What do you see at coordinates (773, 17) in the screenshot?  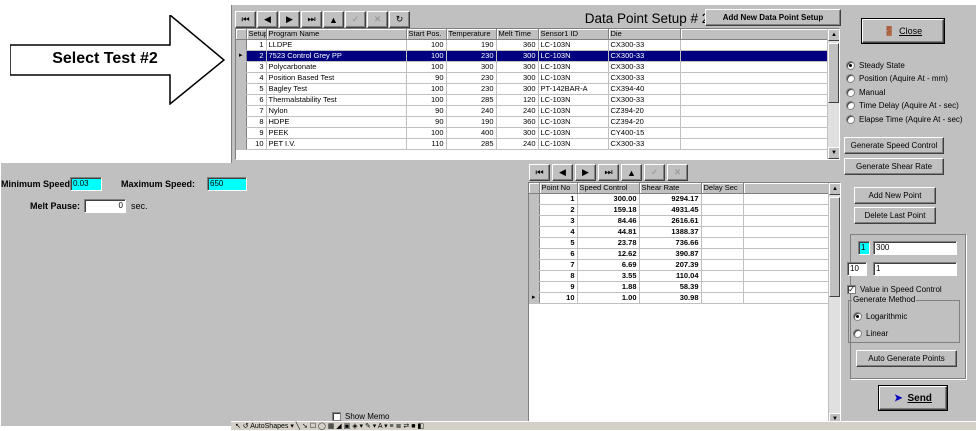 I see `add-new-setup-button: Add New Data Point Setup` at bounding box center [773, 17].